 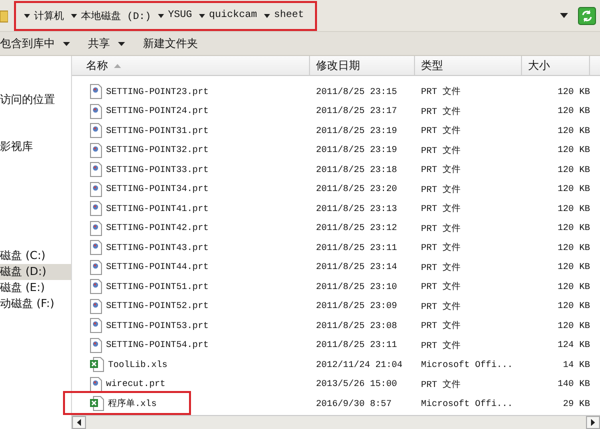 I want to click on breadcrumb-item: sheet, so click(x=289, y=15).